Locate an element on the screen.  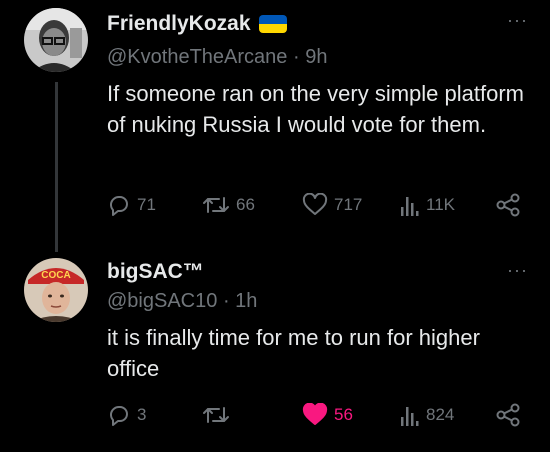
retweet-button is located at coordinates (219, 415).